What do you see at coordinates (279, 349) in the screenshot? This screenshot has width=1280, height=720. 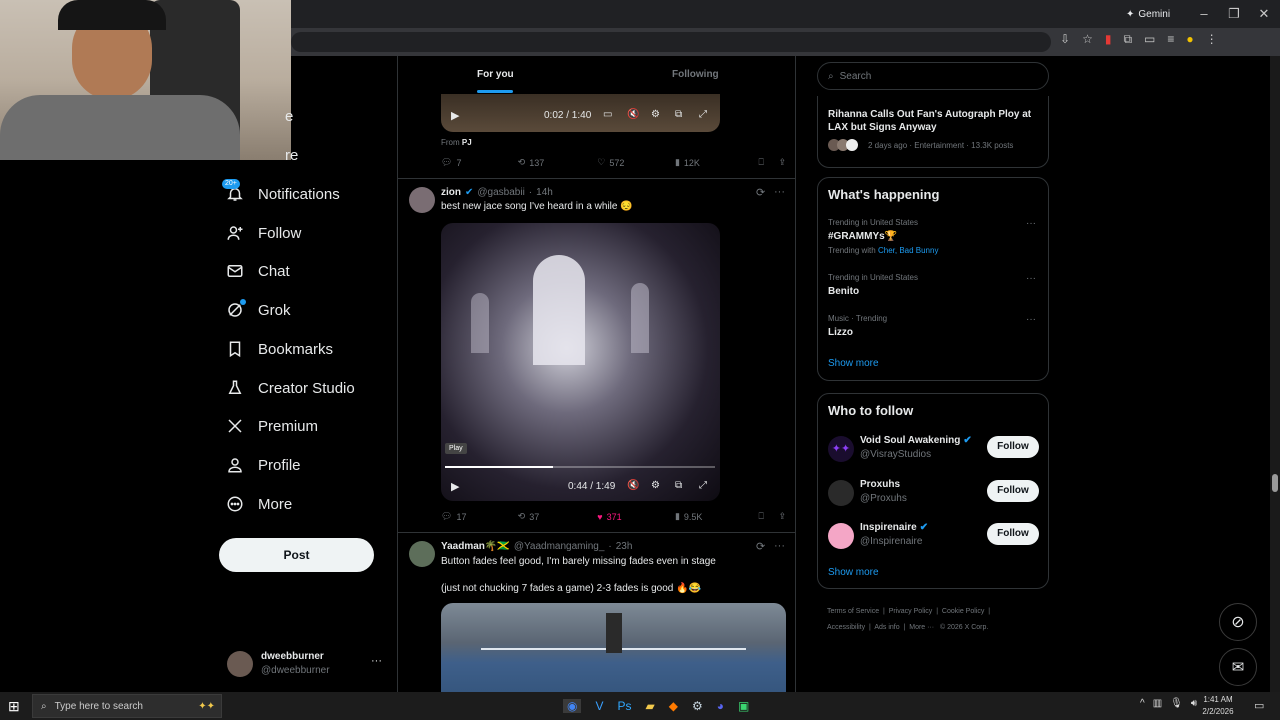 I see `sidebar-item-bookmarks: Bookmarks` at bounding box center [279, 349].